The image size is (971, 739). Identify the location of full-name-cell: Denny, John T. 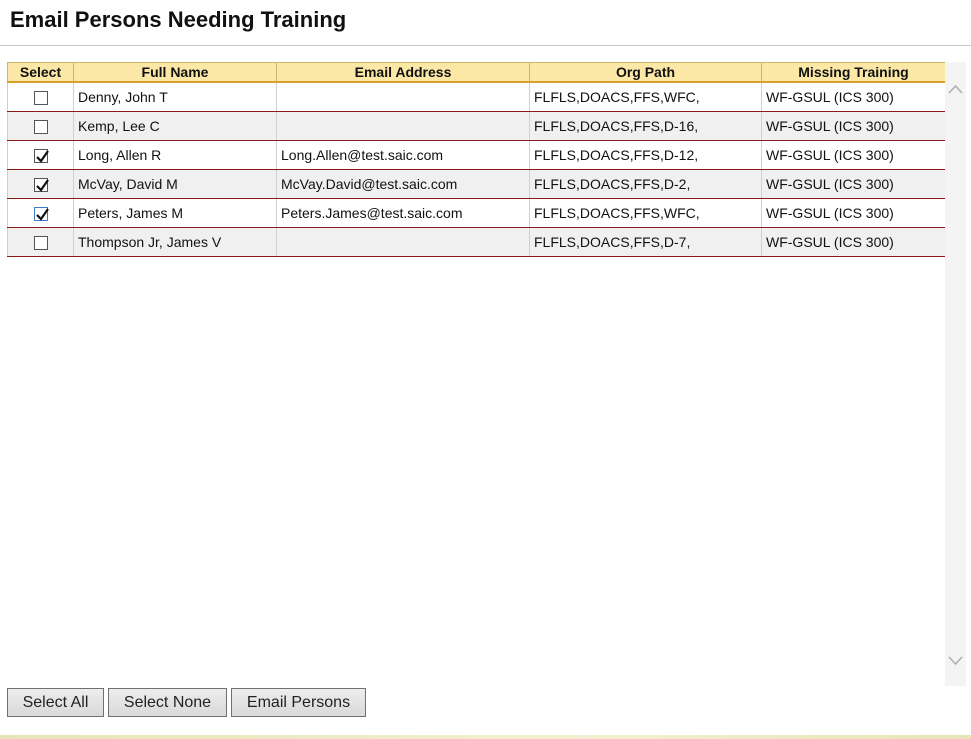
(175, 97).